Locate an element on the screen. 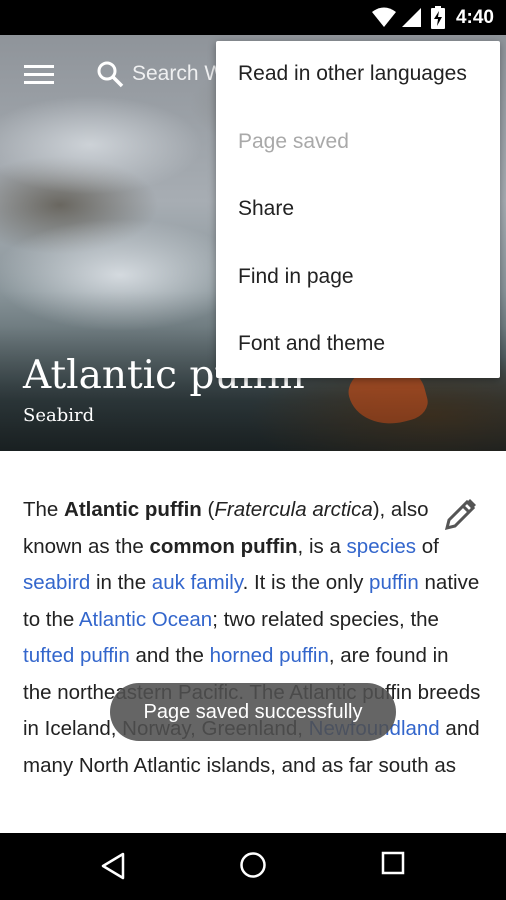 The image size is (506, 900). scientific-name: Fratercula arctica is located at coordinates (293, 509).